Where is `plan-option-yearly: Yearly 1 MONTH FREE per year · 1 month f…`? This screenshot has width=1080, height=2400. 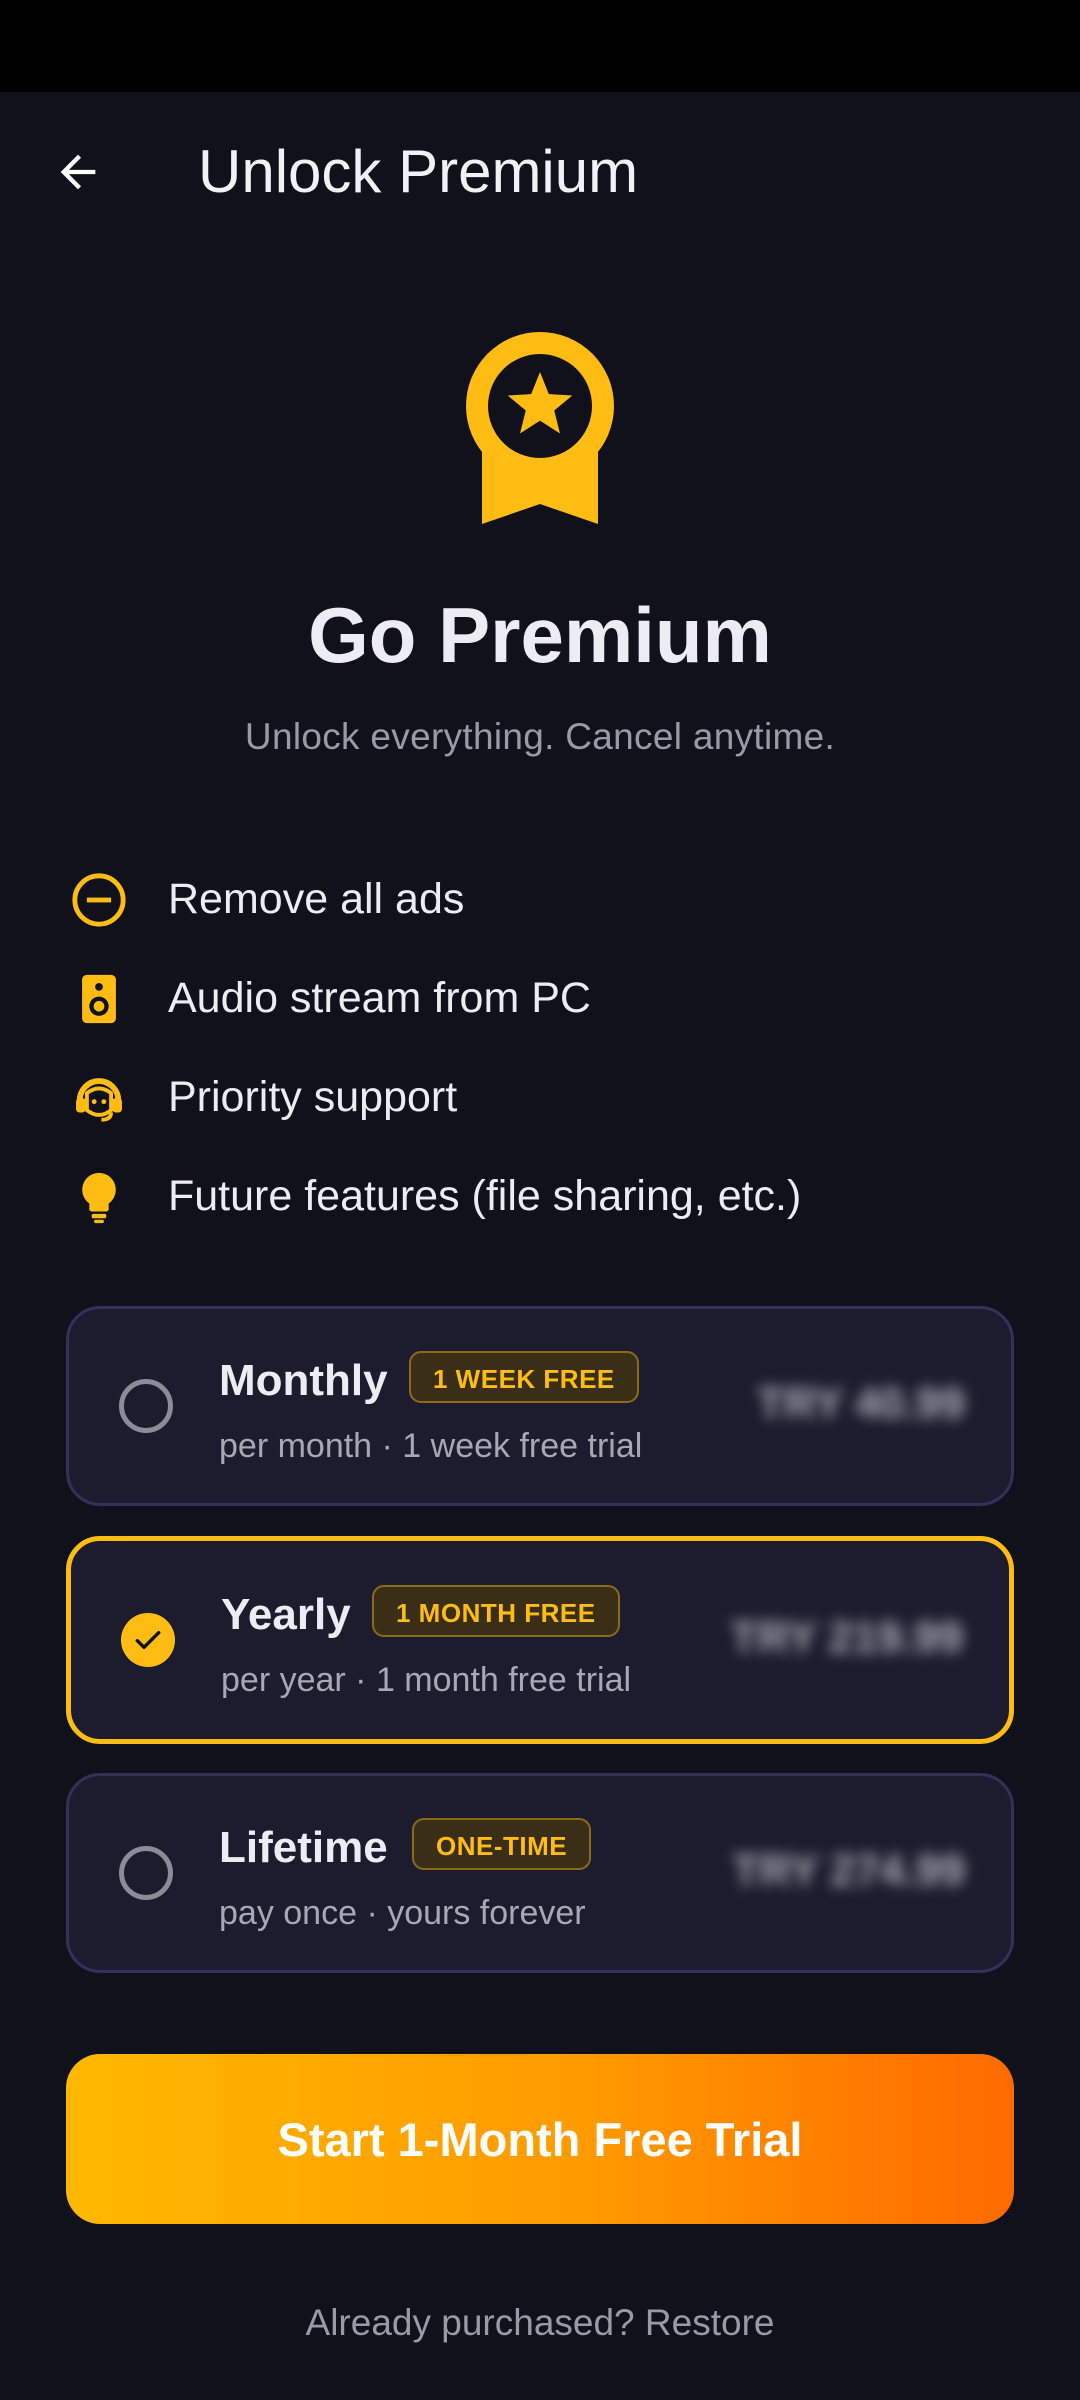 plan-option-yearly: Yearly 1 MONTH FREE per year · 1 month f… is located at coordinates (540, 1640).